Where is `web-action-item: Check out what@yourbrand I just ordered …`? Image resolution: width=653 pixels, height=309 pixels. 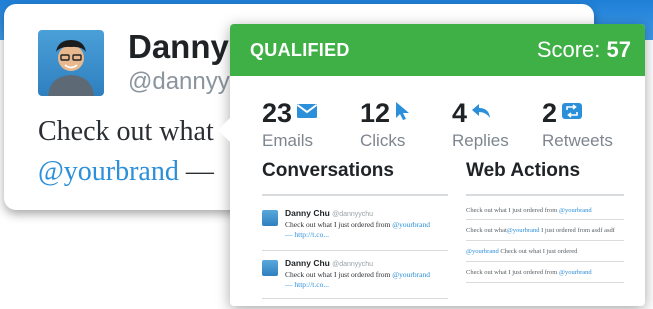
web-action-item: Check out what@yourbrand I just ordered … is located at coordinates (546, 230).